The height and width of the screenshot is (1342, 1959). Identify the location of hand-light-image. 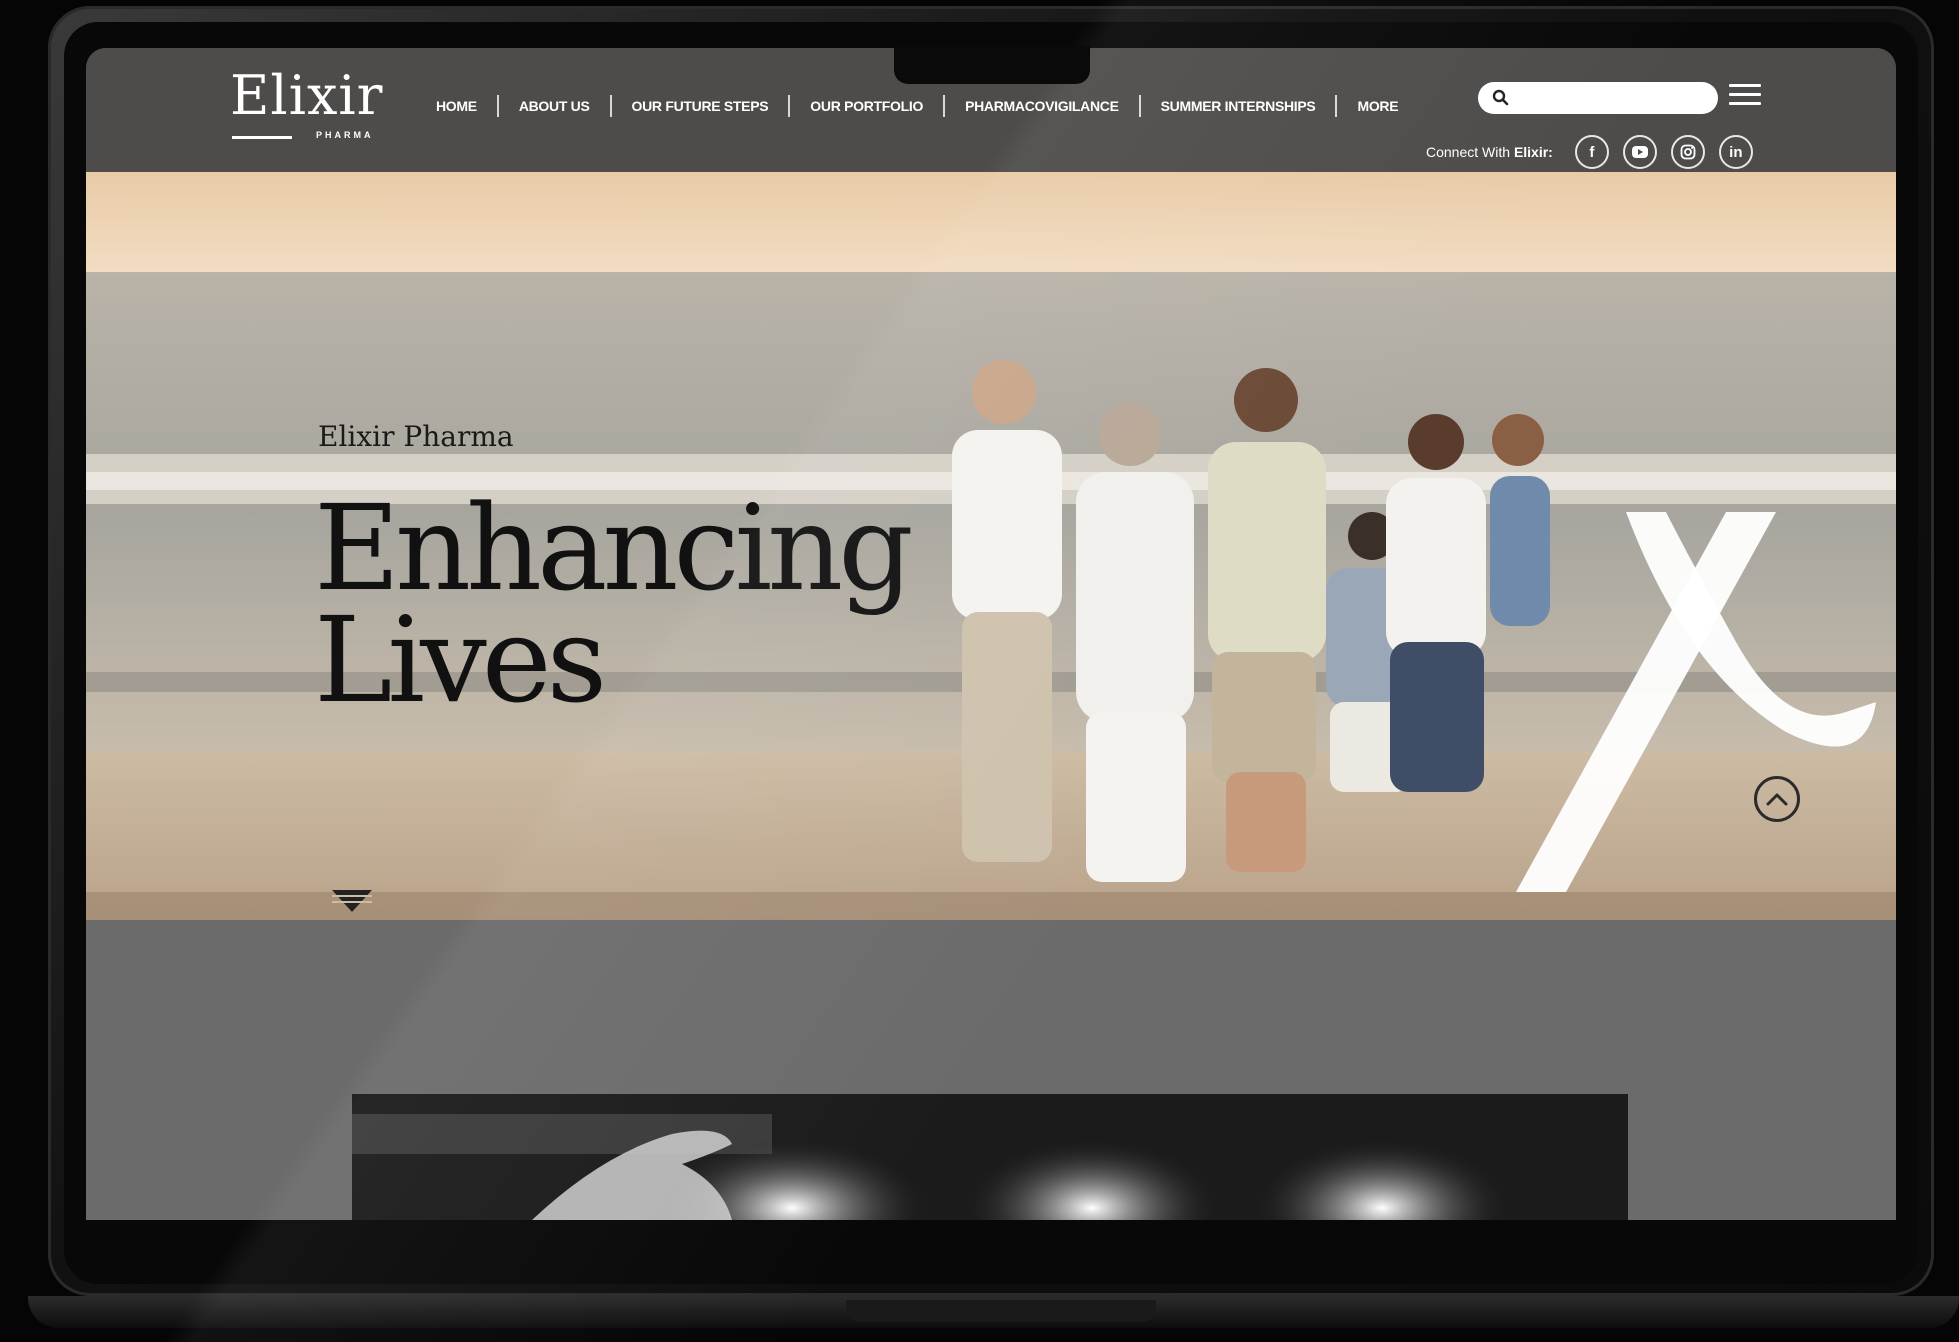
(990, 1157).